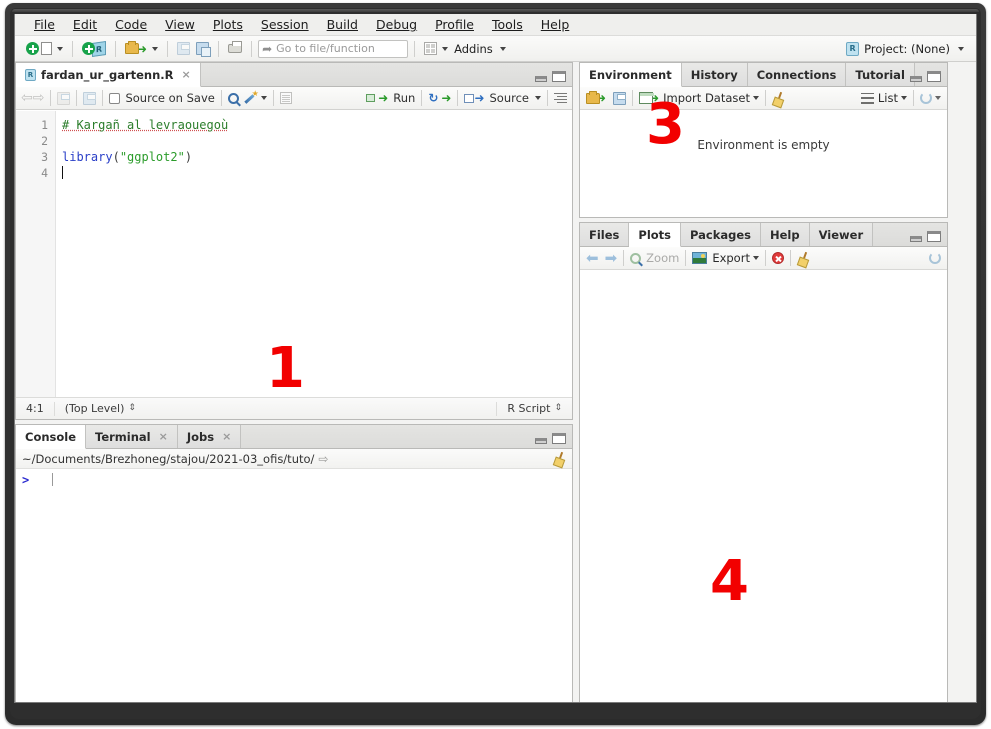  What do you see at coordinates (228, 24) in the screenshot?
I see `menu-item-plots: Plots` at bounding box center [228, 24].